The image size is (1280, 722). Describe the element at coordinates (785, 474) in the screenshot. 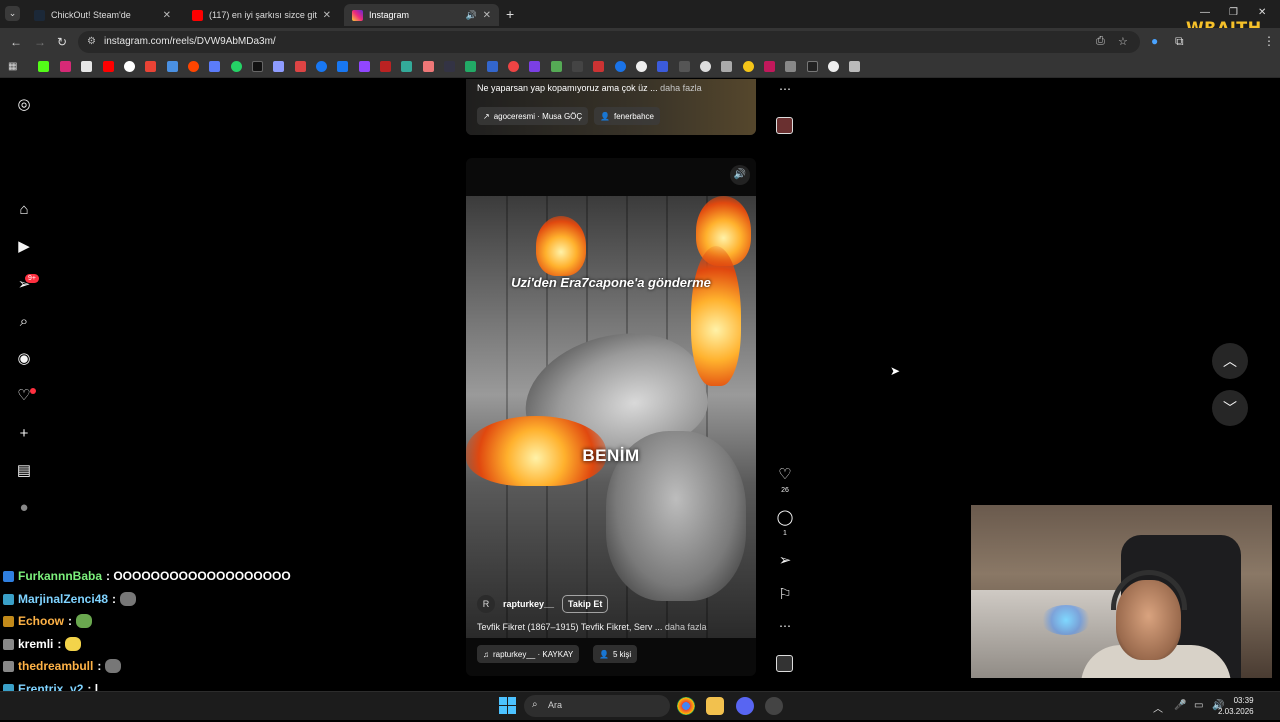

I see `like-heart-icon: ♡` at that location.